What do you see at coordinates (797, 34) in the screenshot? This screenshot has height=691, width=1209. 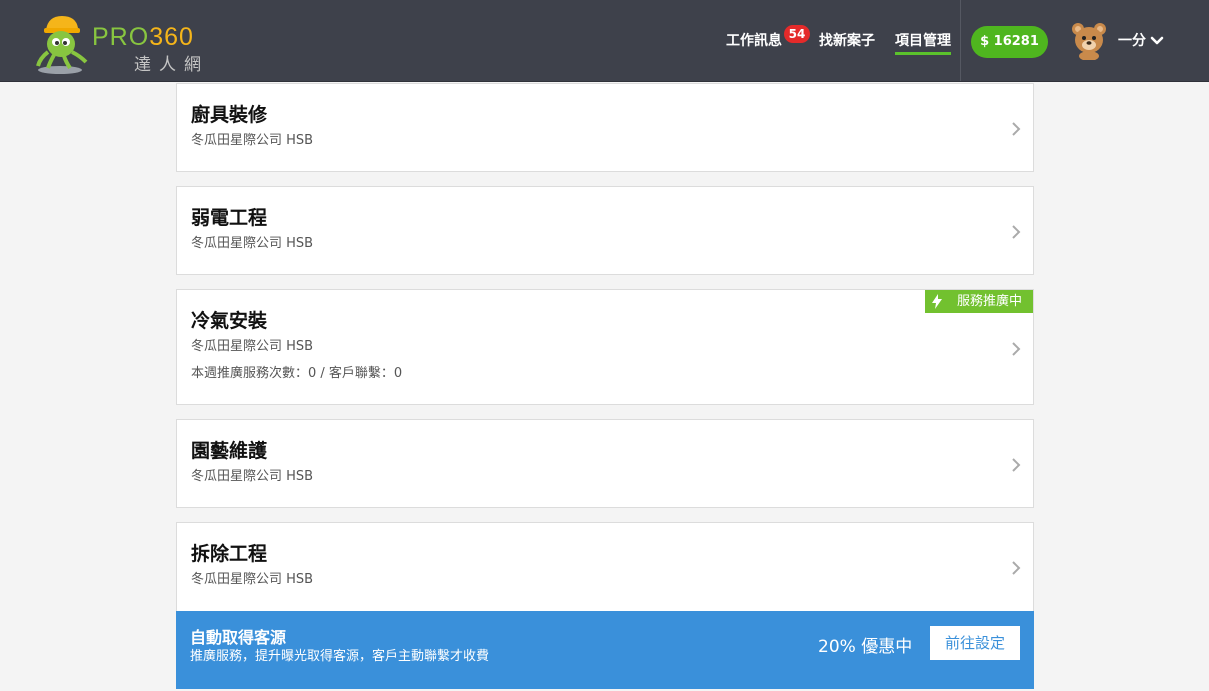 I see `messages-count-badge: 54` at bounding box center [797, 34].